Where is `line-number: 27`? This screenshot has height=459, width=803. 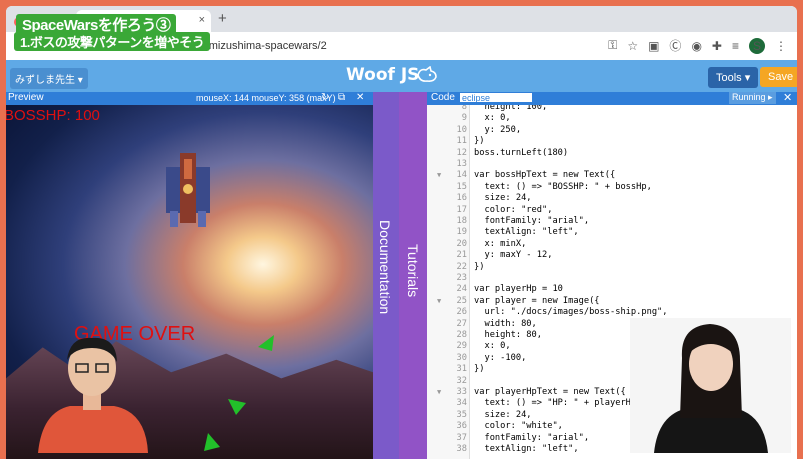 line-number: 27 is located at coordinates (461, 323).